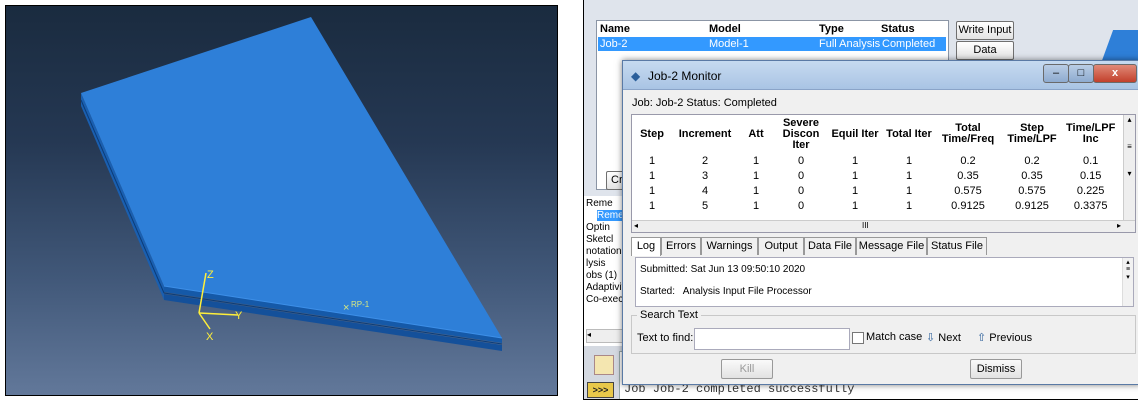 The height and width of the screenshot is (400, 1138). I want to click on col-increment: Increment, so click(705, 133).